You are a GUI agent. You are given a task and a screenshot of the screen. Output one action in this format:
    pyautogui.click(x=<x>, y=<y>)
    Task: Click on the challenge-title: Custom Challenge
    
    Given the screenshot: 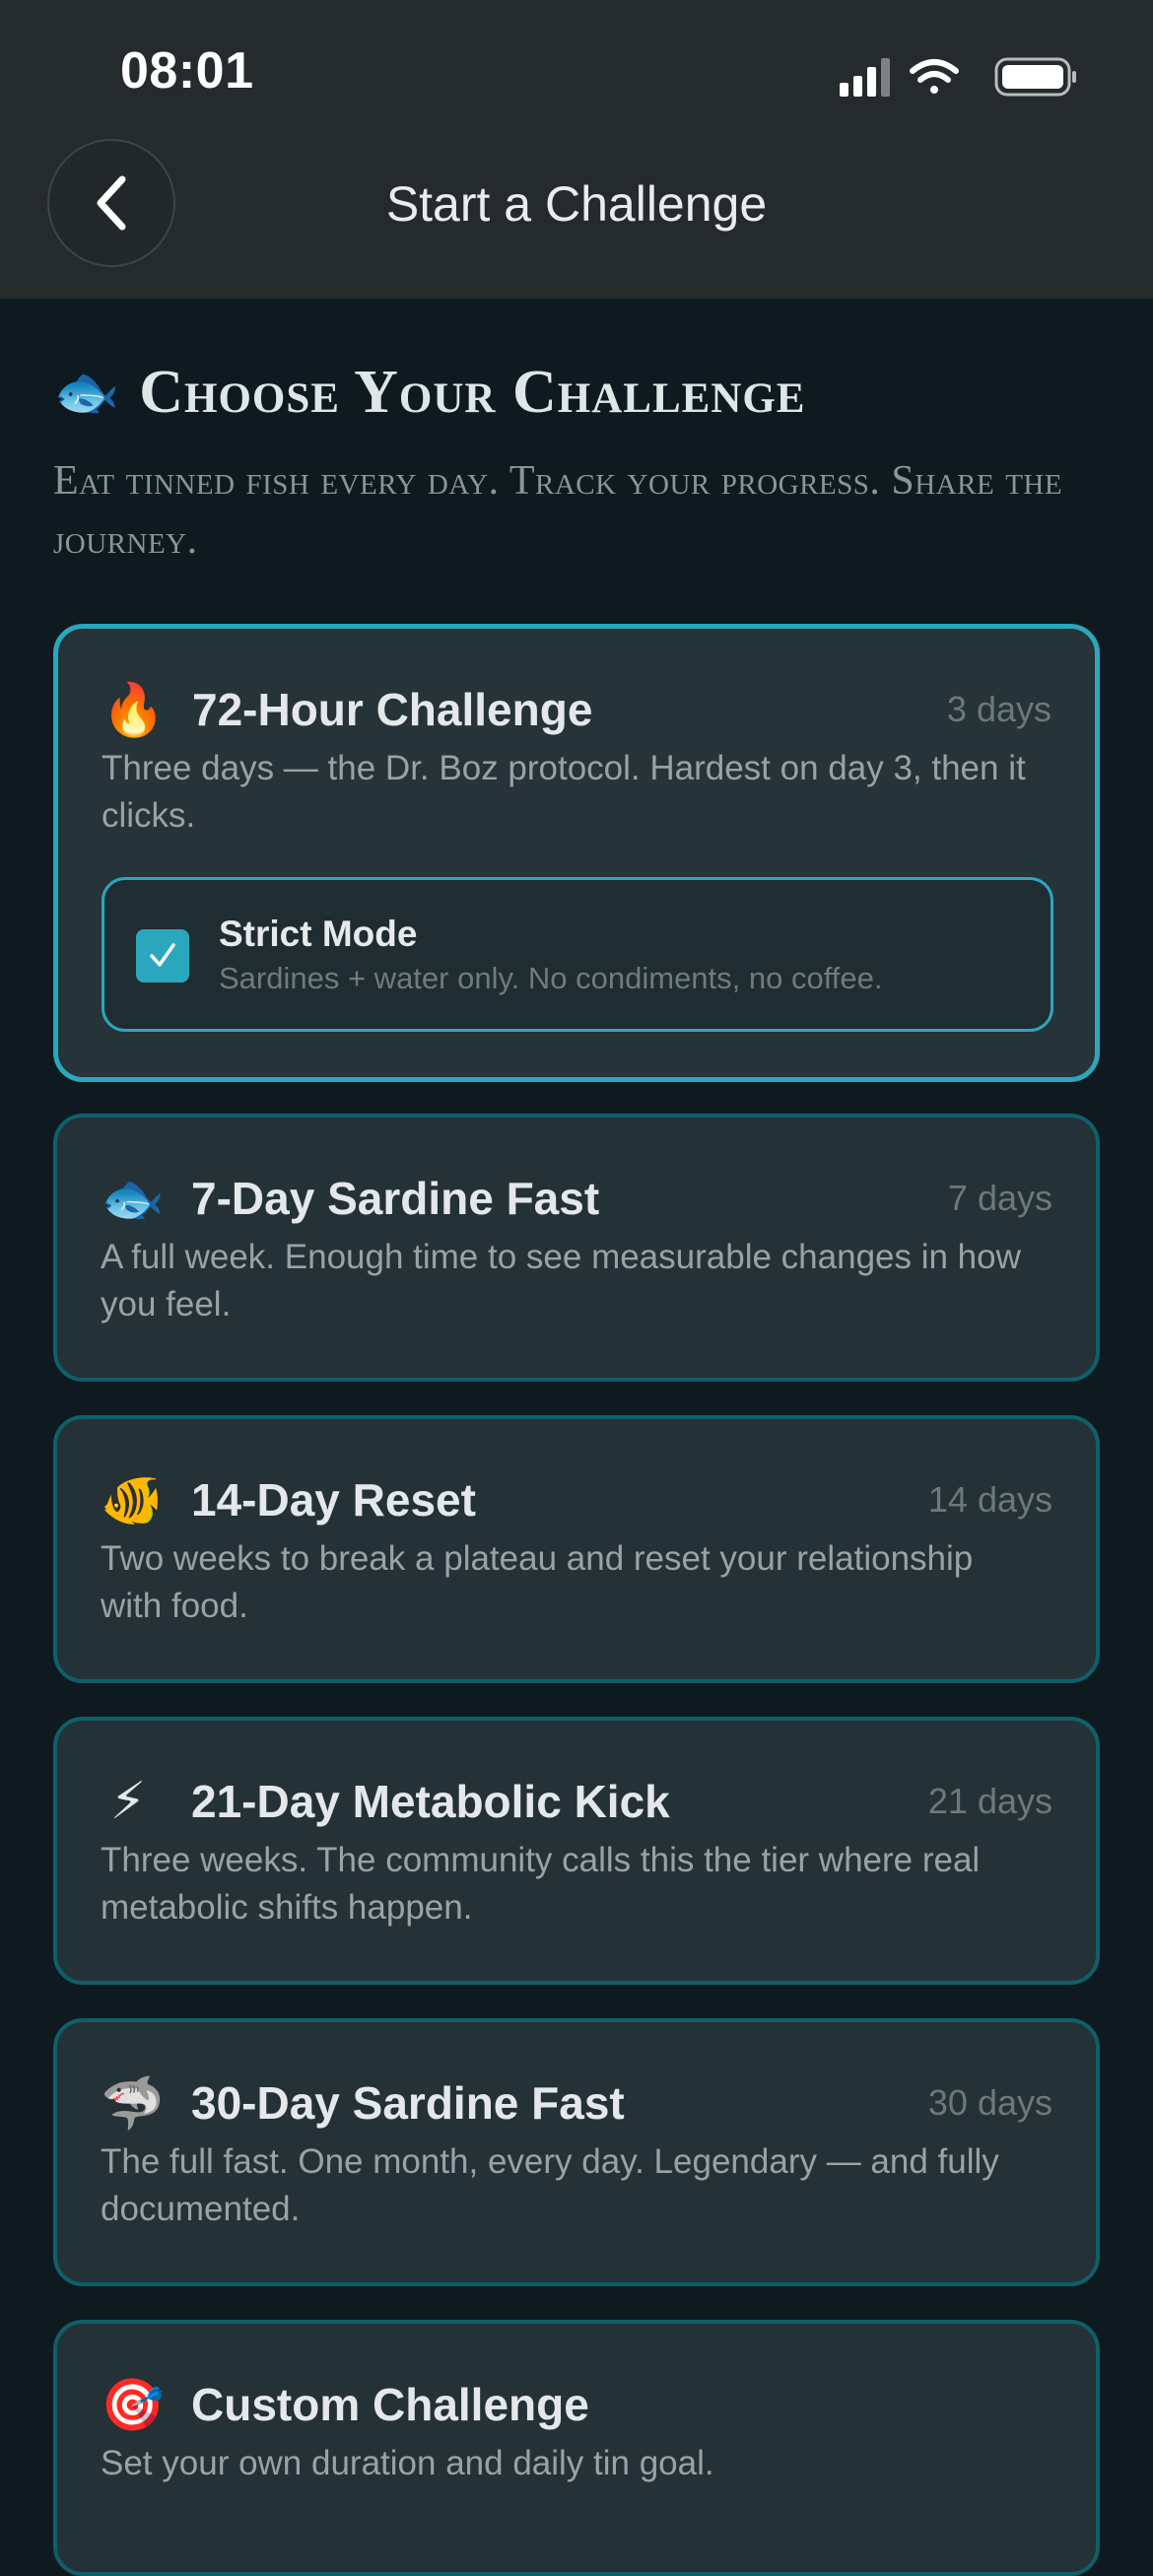 What is the action you would take?
    pyautogui.click(x=390, y=2404)
    